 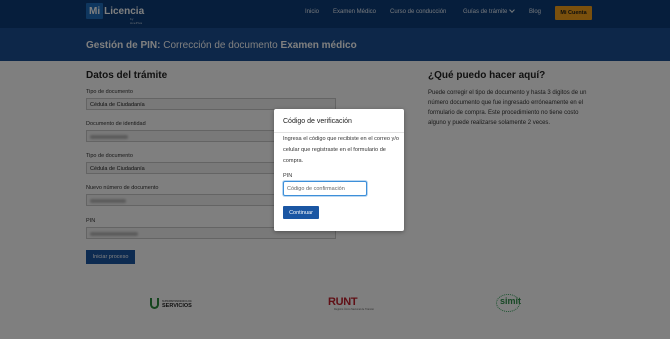 What do you see at coordinates (339, 132) in the screenshot?
I see `modal-divider` at bounding box center [339, 132].